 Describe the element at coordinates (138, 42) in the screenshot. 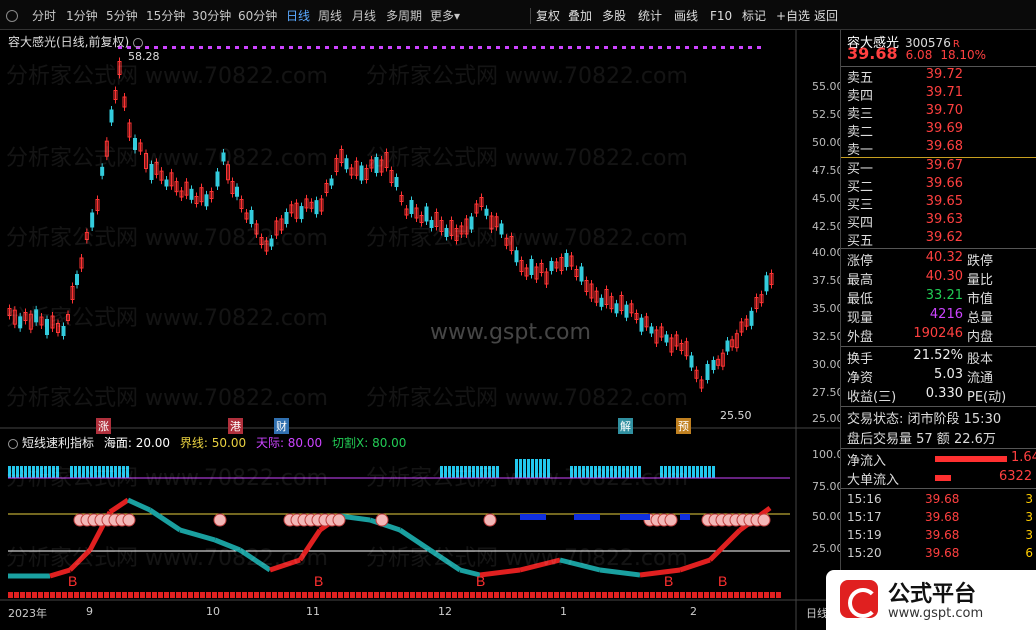

I see `chart-settings-icon` at that location.